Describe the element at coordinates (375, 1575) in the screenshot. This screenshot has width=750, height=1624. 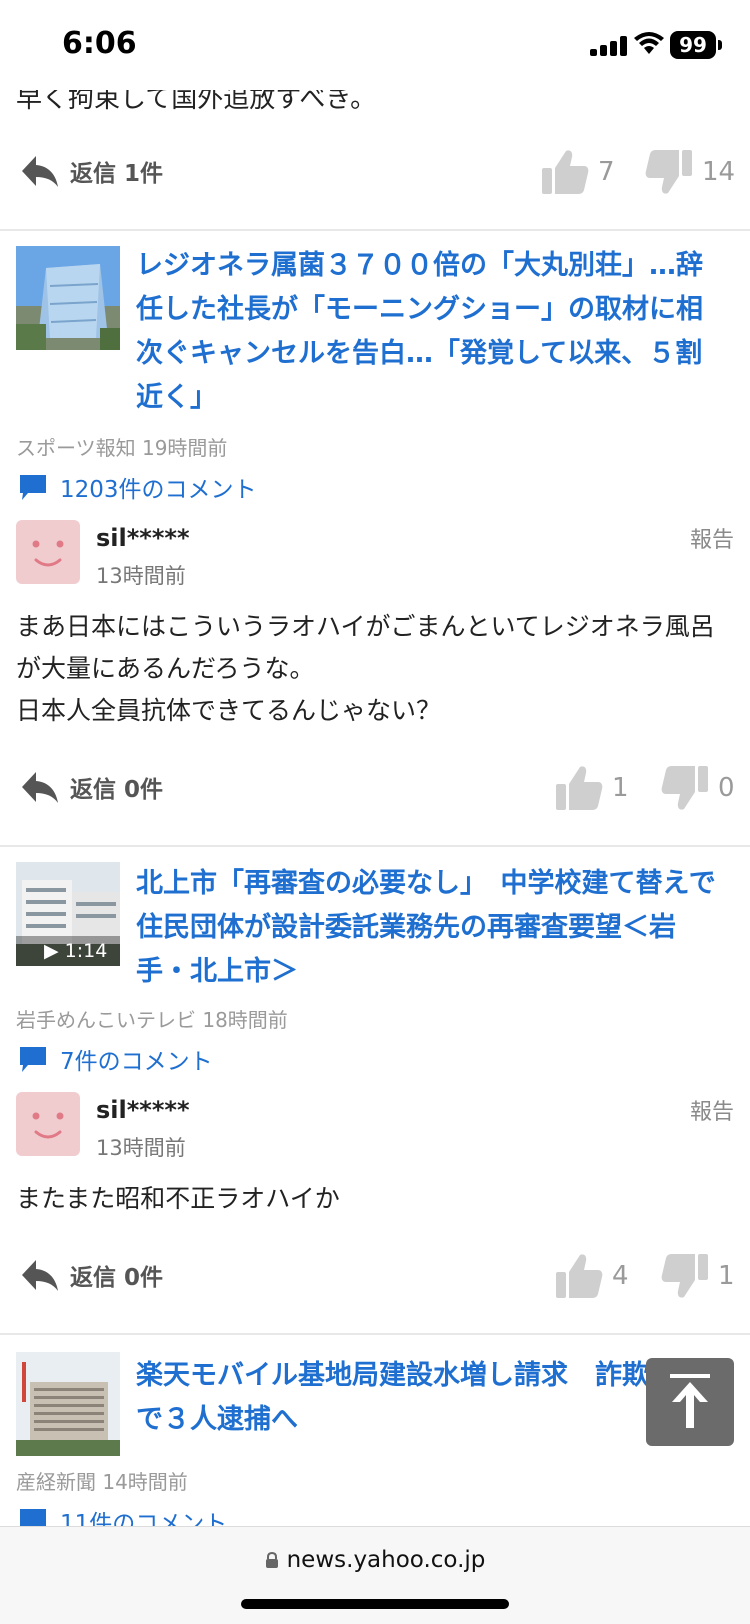
I see `browser-address-bar: news.yahoo.co.jp` at that location.